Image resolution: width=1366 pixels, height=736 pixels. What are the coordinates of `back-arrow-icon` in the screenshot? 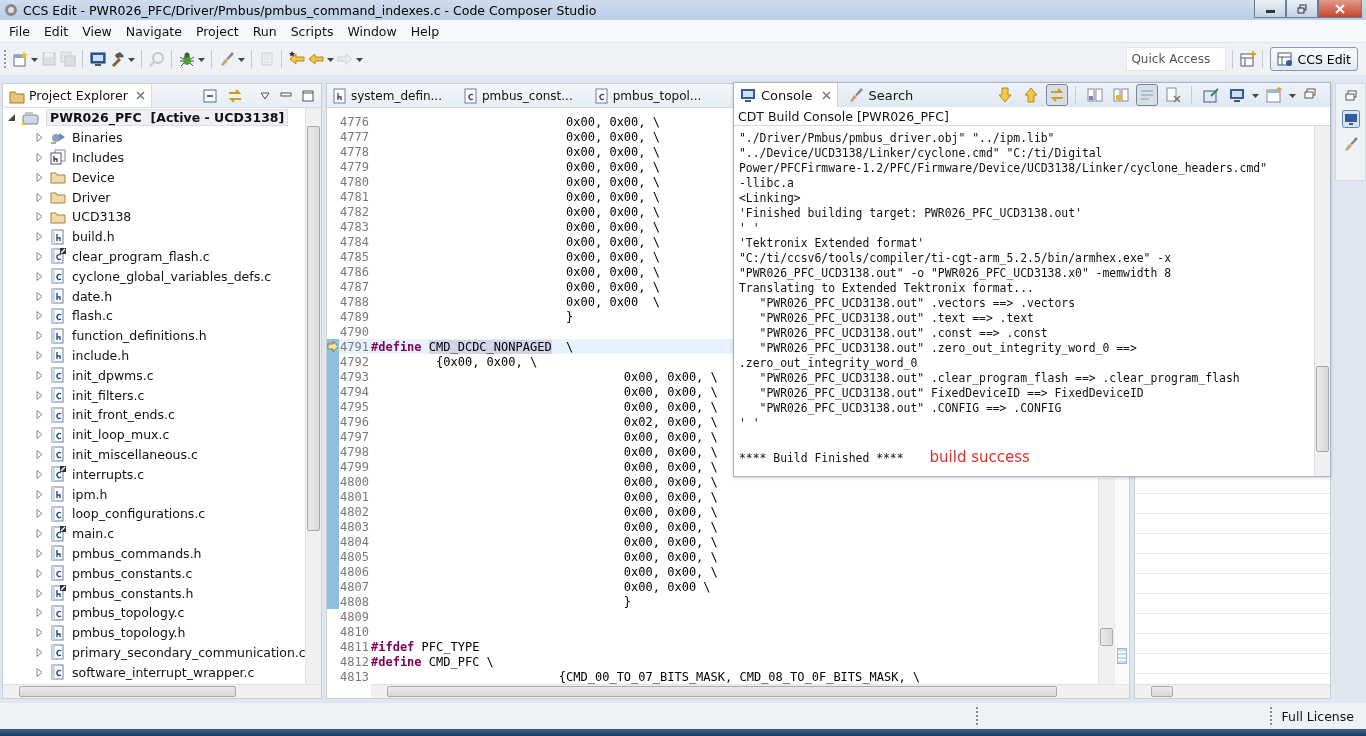 It's located at (297, 59).